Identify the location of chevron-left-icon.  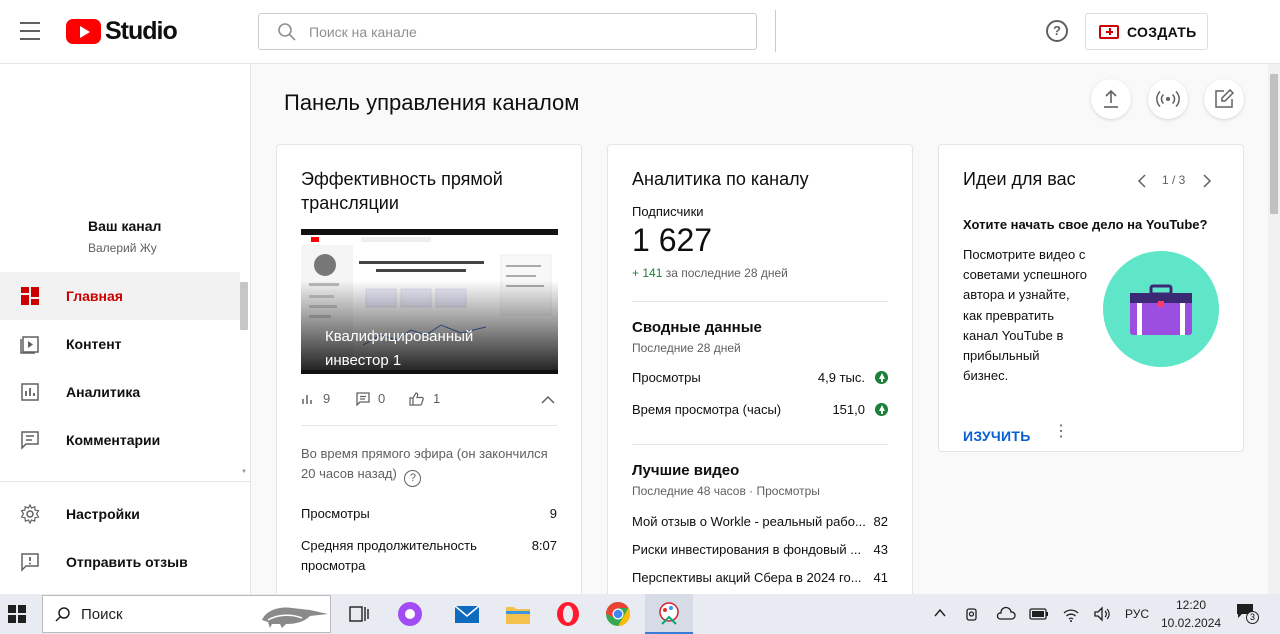
(1141, 181).